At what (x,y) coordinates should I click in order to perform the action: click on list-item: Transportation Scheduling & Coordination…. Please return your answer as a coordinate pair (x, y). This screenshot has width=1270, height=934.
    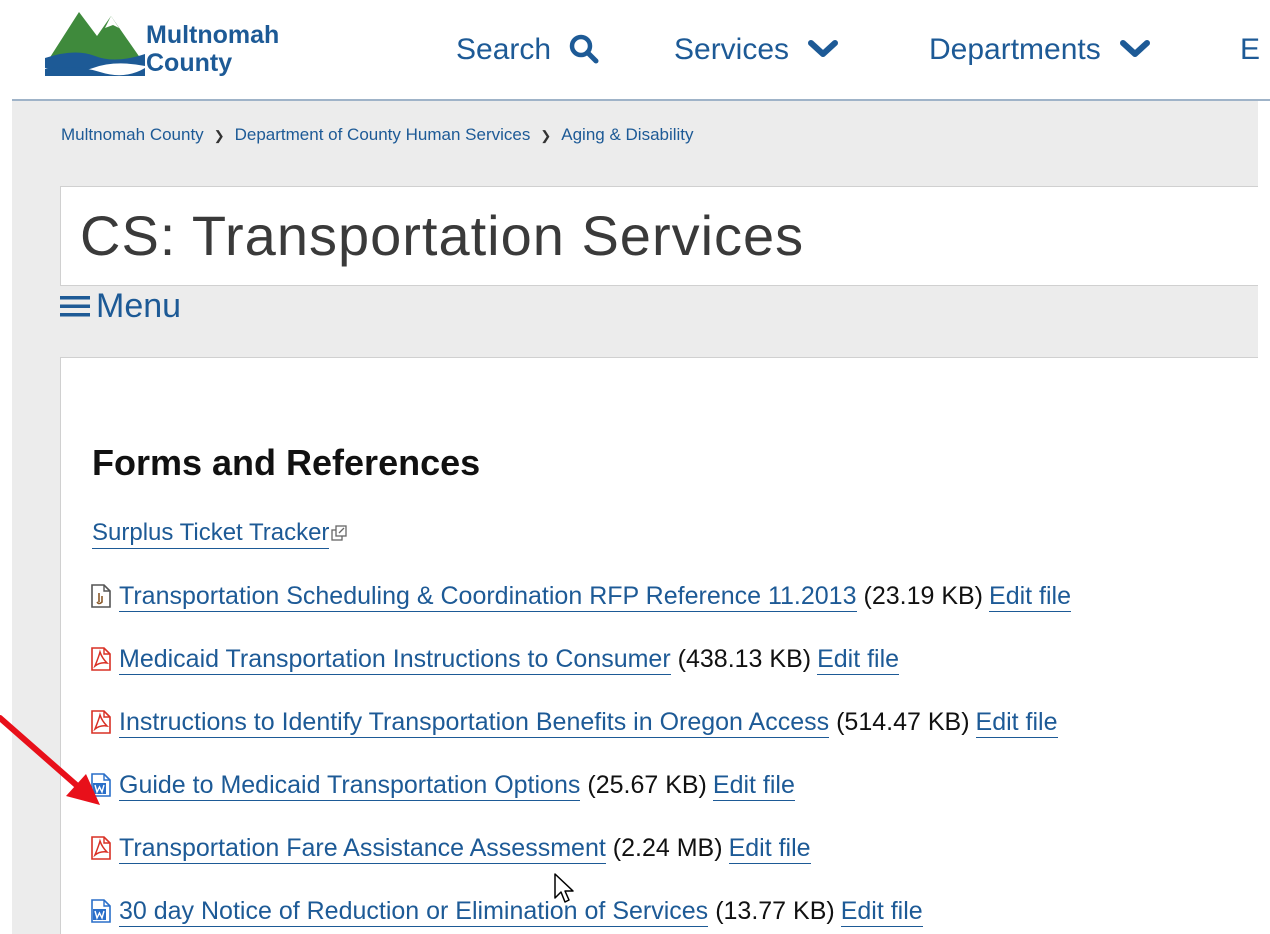
    Looking at the image, I should click on (580, 596).